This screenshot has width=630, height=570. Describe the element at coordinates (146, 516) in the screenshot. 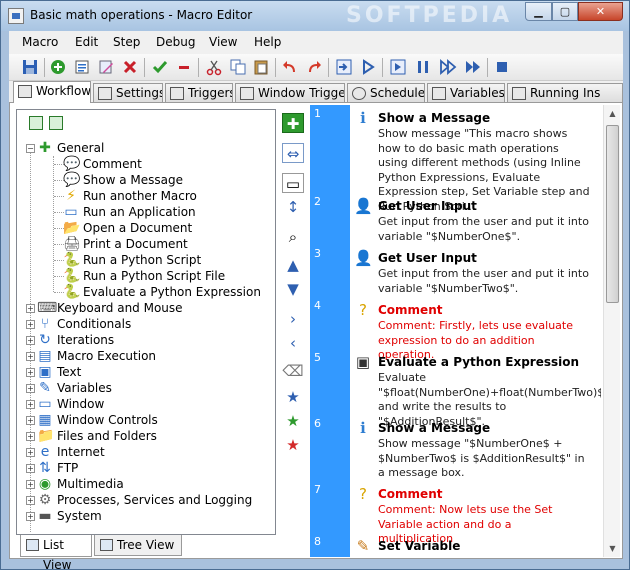

I see `tree-group-system: + ▬ System` at that location.